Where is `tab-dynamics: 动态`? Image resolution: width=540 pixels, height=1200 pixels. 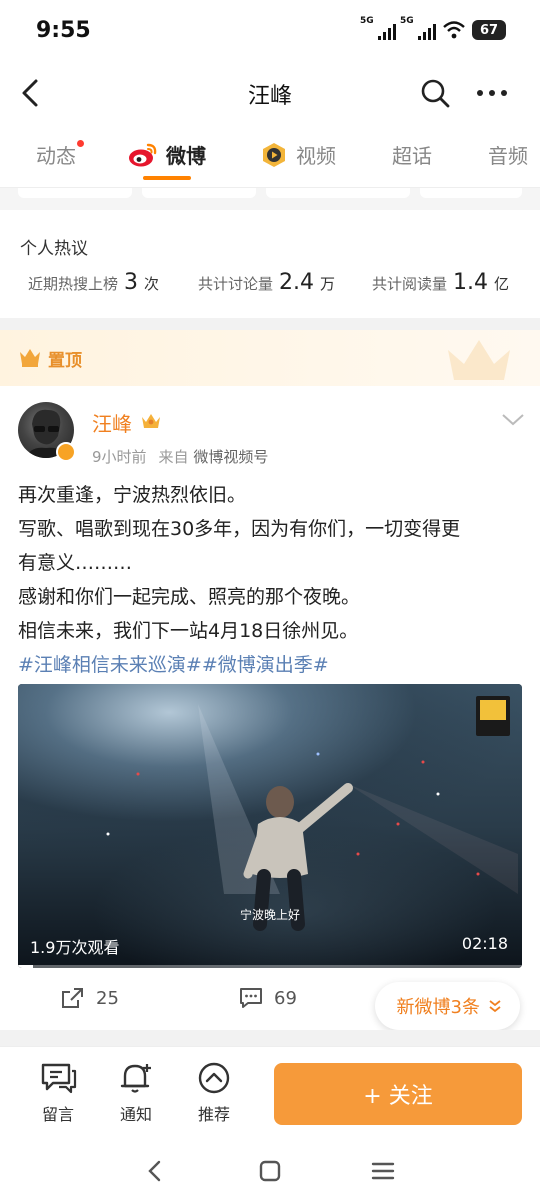 tab-dynamics: 动态 is located at coordinates (60, 154).